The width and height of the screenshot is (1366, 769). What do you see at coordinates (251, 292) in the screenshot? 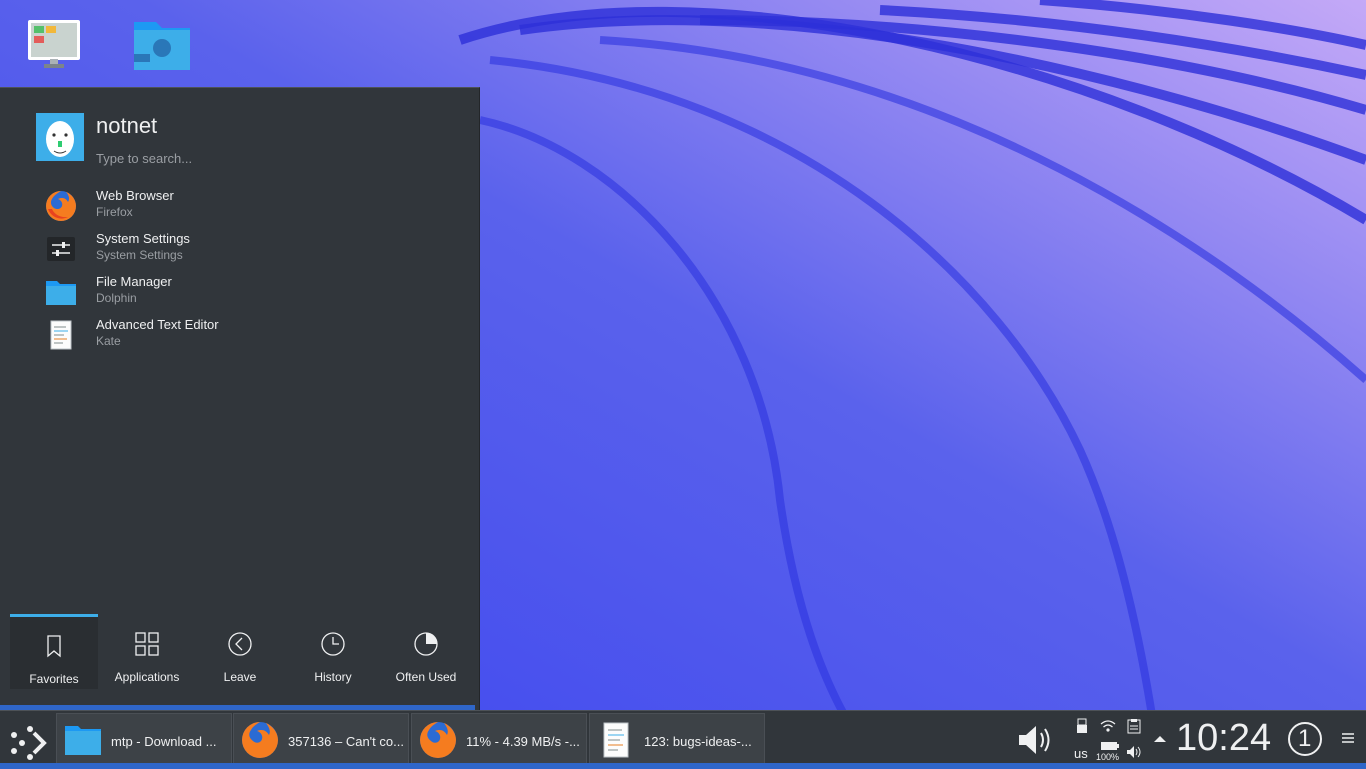
I see `favorite-item: File Manager Dolphin` at bounding box center [251, 292].